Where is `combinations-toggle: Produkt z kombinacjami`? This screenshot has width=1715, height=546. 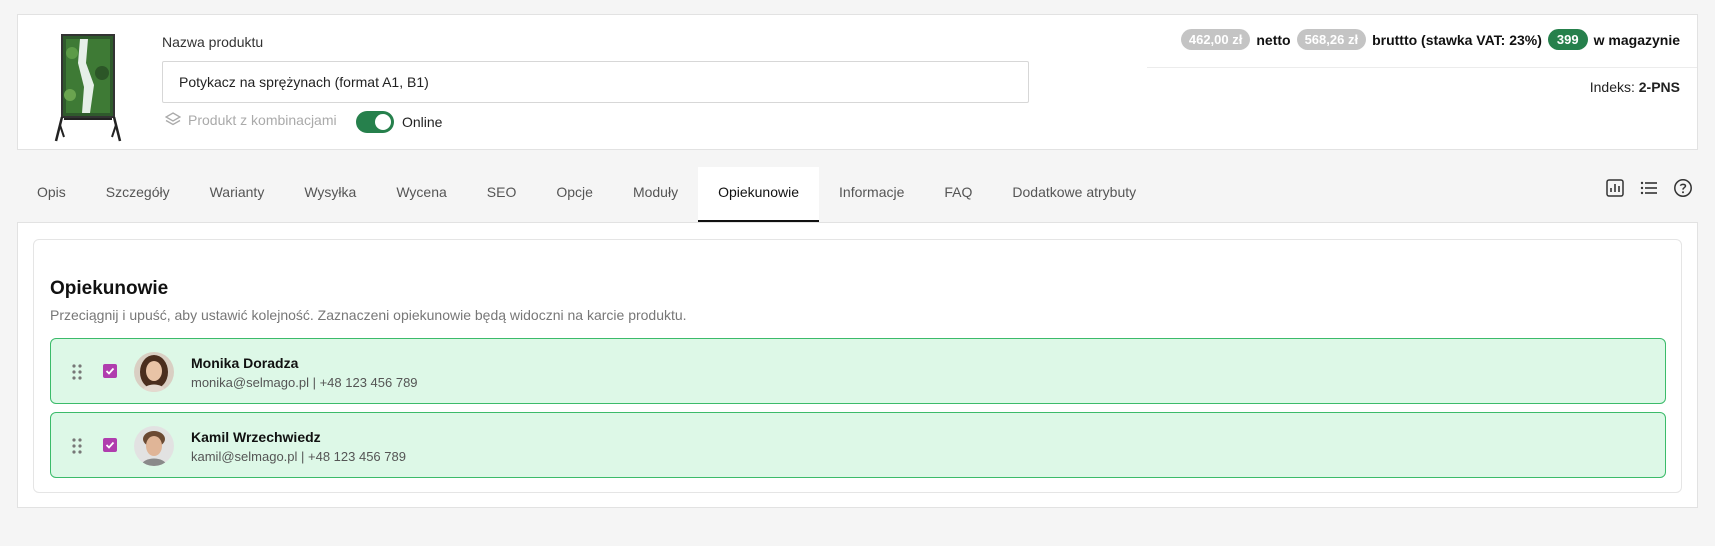 combinations-toggle: Produkt z kombinacjami is located at coordinates (251, 120).